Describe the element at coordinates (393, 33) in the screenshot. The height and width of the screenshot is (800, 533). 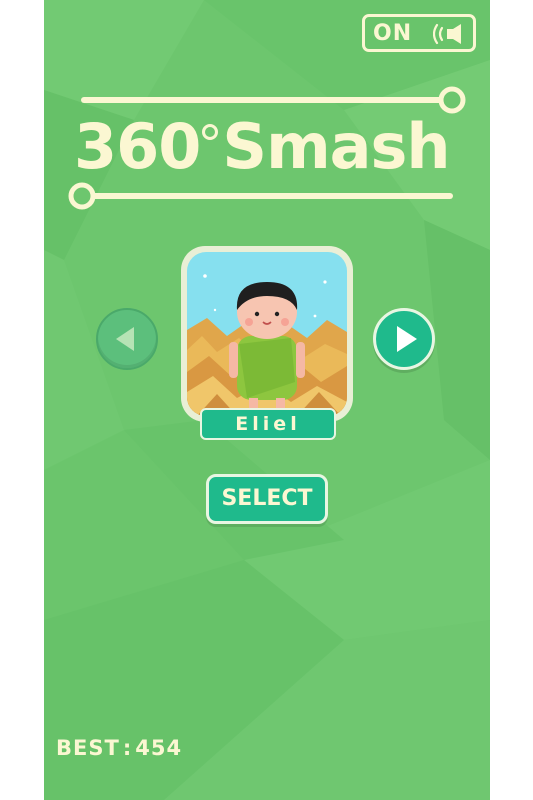
I see `sound-state-label: ON` at that location.